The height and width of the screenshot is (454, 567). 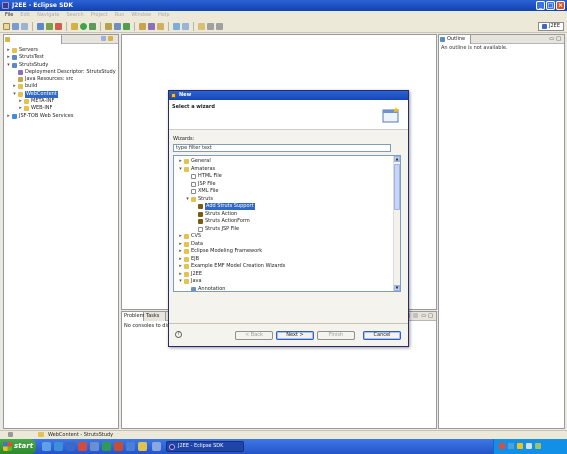 What do you see at coordinates (103, 38) in the screenshot?
I see `collapse-all-icon` at bounding box center [103, 38].